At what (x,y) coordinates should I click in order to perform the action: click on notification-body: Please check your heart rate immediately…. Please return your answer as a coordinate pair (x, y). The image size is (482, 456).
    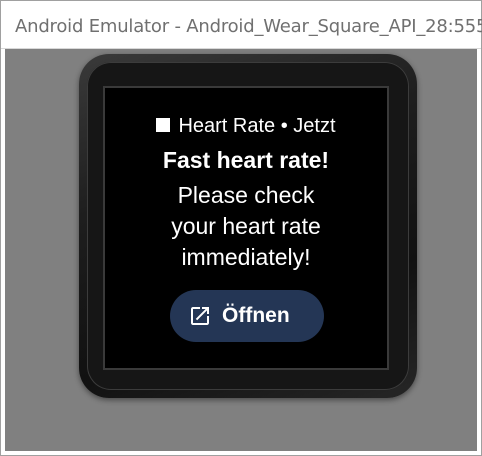
    Looking at the image, I should click on (246, 226).